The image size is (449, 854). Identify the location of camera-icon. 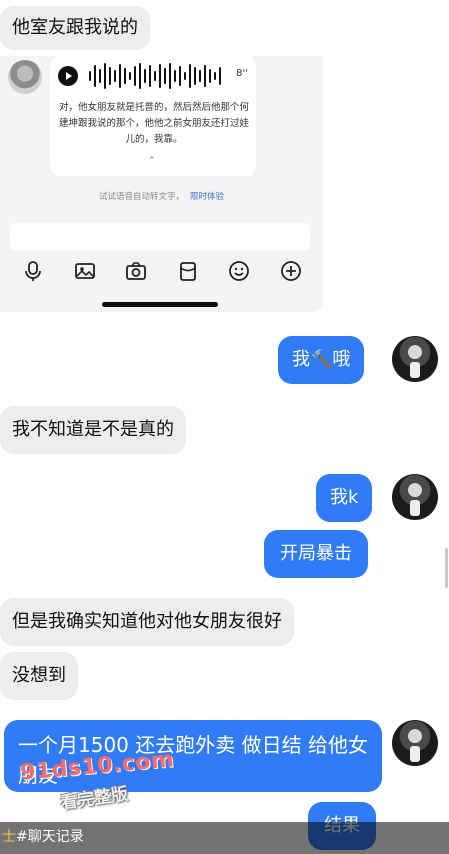
(136, 271).